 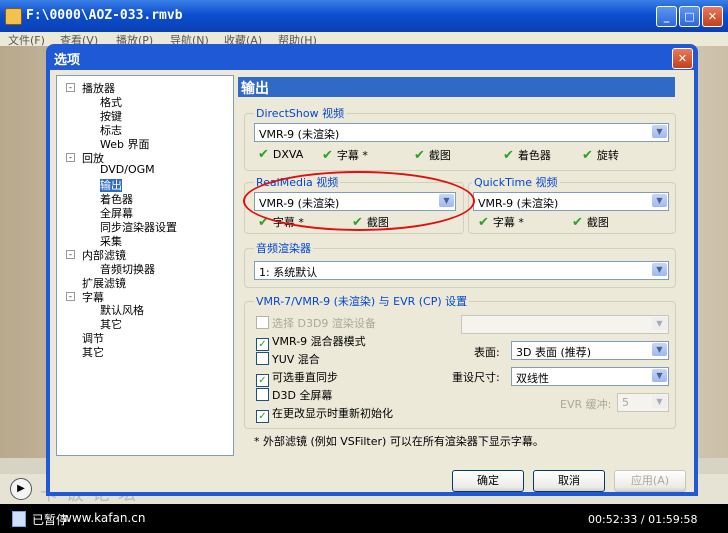 I want to click on tree-node-label: 其它, so click(x=93, y=353).